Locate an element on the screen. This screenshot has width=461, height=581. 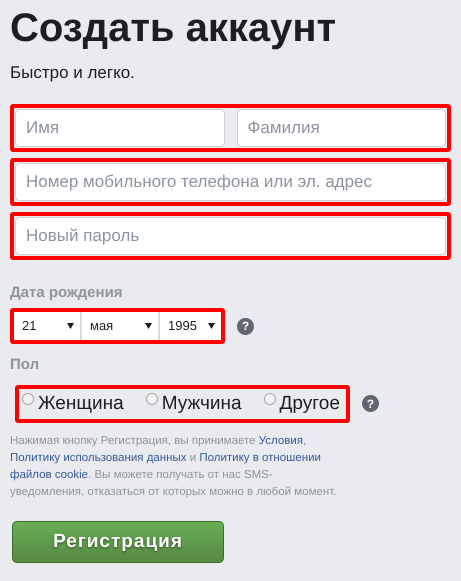
radio-label: Другое is located at coordinates (310, 404).